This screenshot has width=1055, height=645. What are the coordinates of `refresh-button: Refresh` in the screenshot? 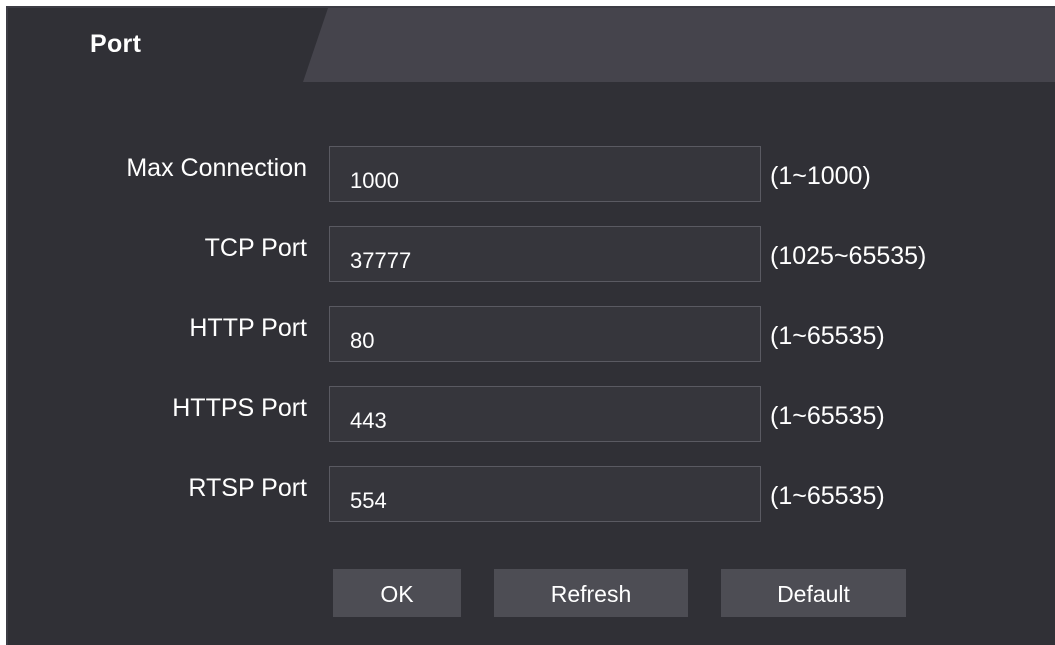 It's located at (591, 593).